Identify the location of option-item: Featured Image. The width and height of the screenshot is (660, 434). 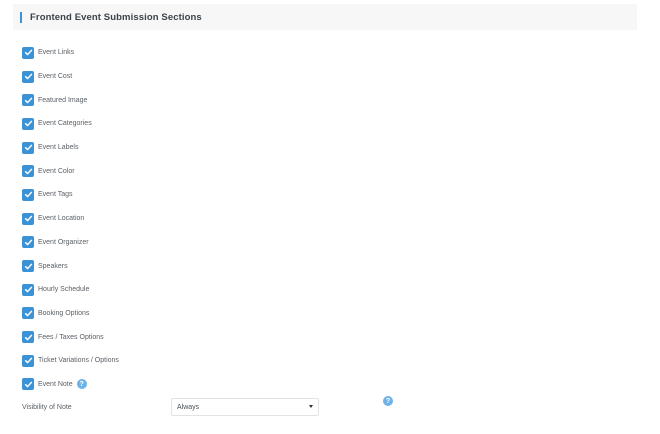
(70, 100).